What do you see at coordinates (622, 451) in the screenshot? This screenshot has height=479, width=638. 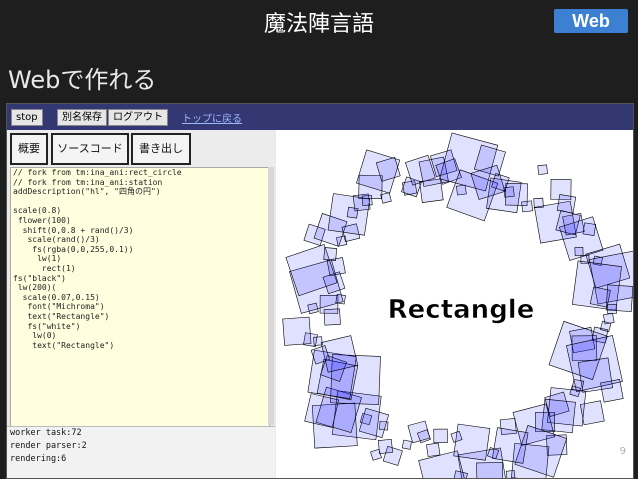 I see `page-number: 9` at bounding box center [622, 451].